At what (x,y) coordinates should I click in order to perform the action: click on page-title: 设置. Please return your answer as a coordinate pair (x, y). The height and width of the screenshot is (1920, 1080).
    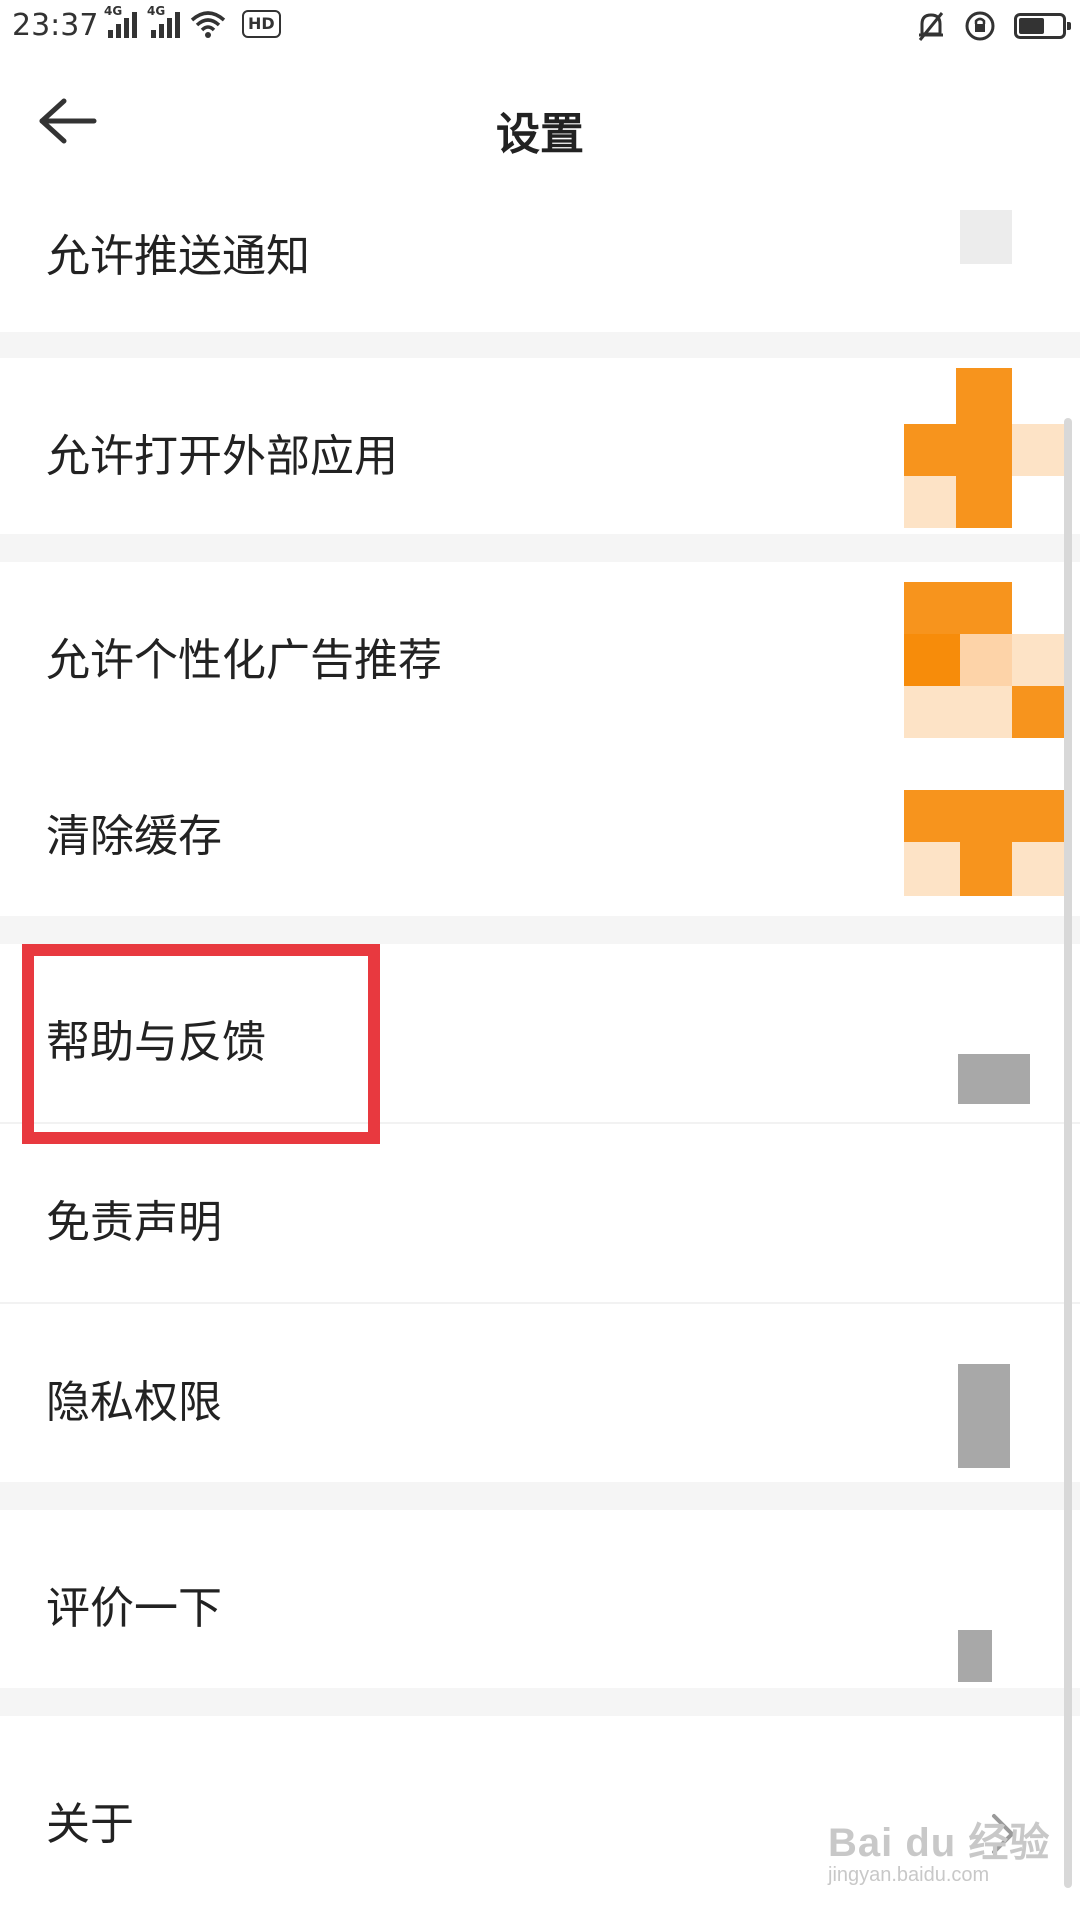
    Looking at the image, I should click on (540, 134).